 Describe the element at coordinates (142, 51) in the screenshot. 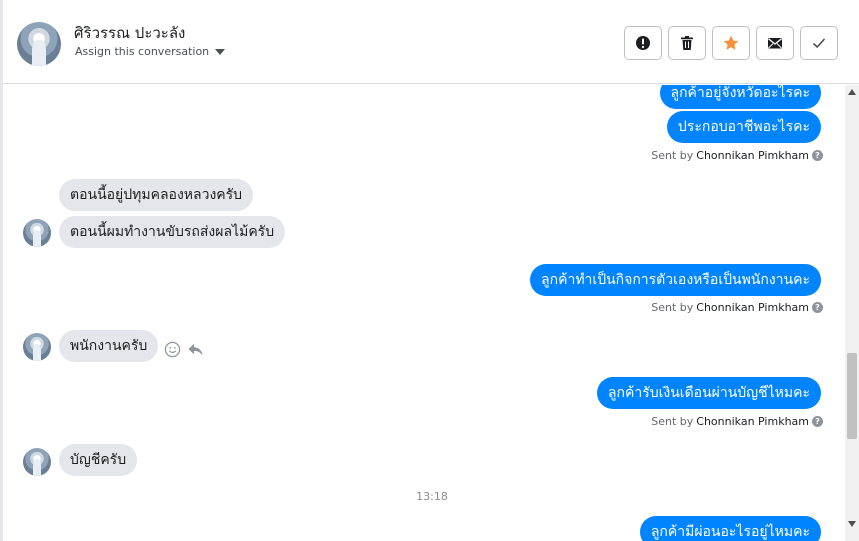

I see `assign-label: Assign this conversation` at that location.